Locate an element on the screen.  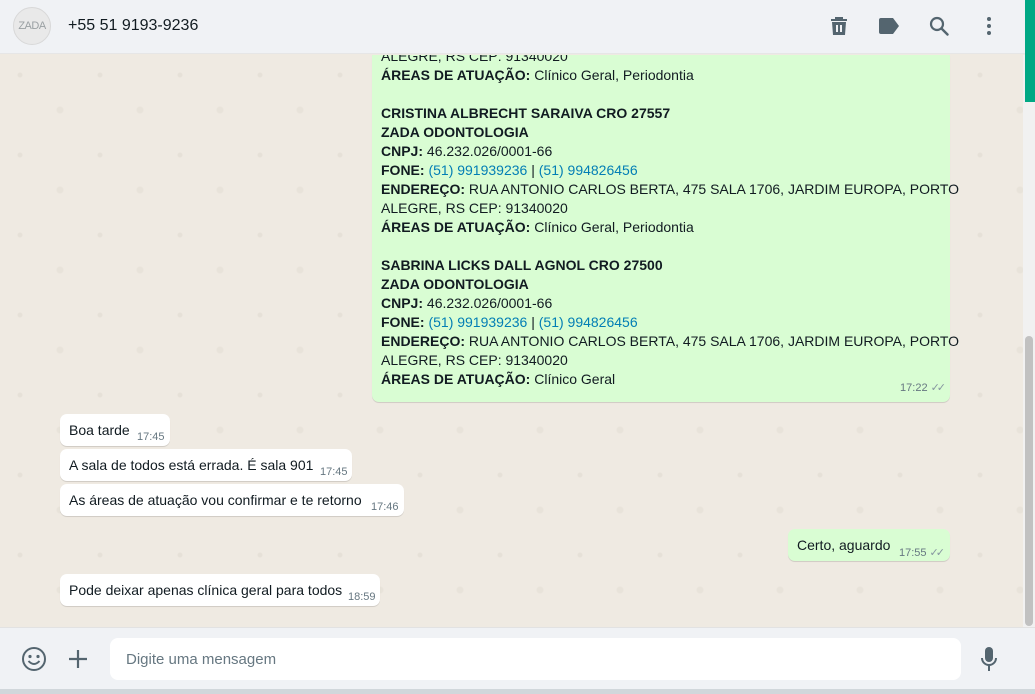
message-meta: 17:55 ✓✓ is located at coordinates (922, 552).